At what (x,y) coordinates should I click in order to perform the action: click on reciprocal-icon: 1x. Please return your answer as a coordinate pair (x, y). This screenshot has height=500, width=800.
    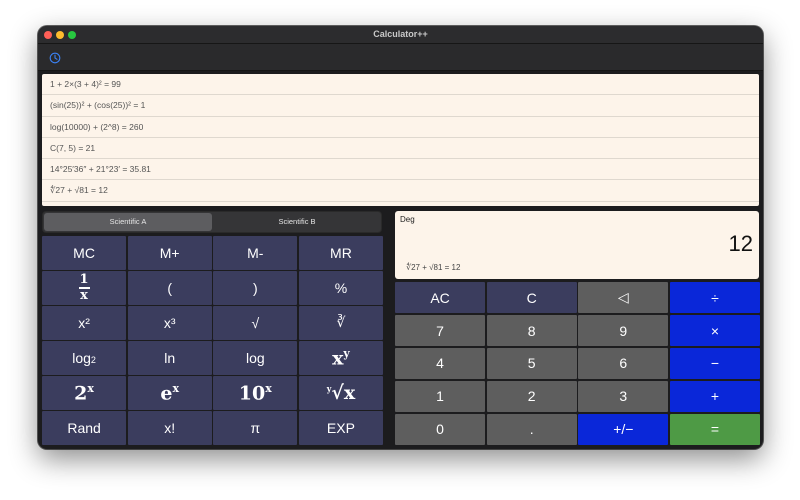
    Looking at the image, I should click on (84, 287).